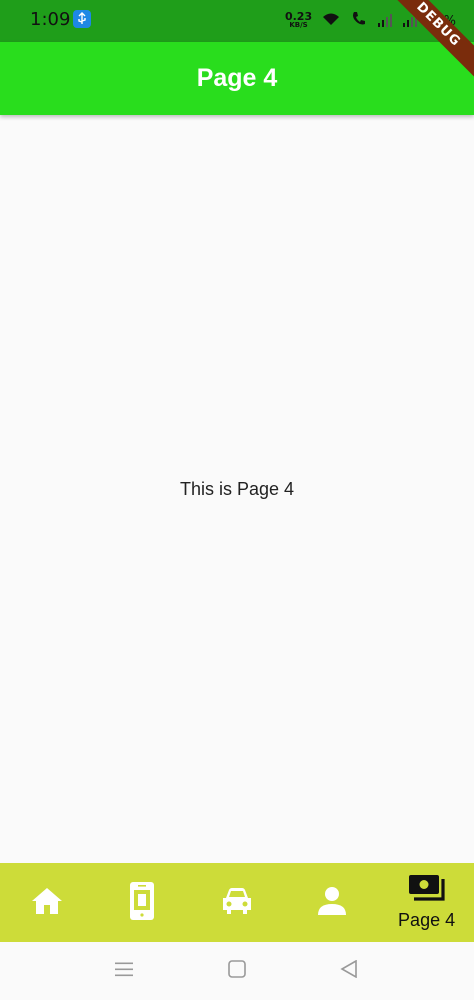 The width and height of the screenshot is (474, 1000). I want to click on nav-item-profile, so click(331, 902).